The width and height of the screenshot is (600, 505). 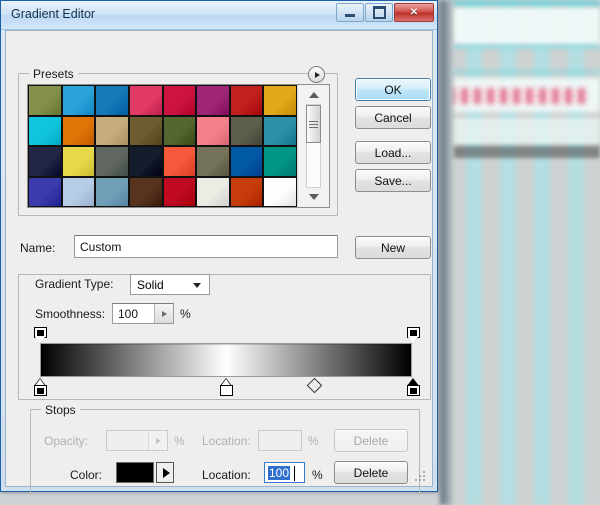 I want to click on dialog-shadow, so click(x=447, y=252).